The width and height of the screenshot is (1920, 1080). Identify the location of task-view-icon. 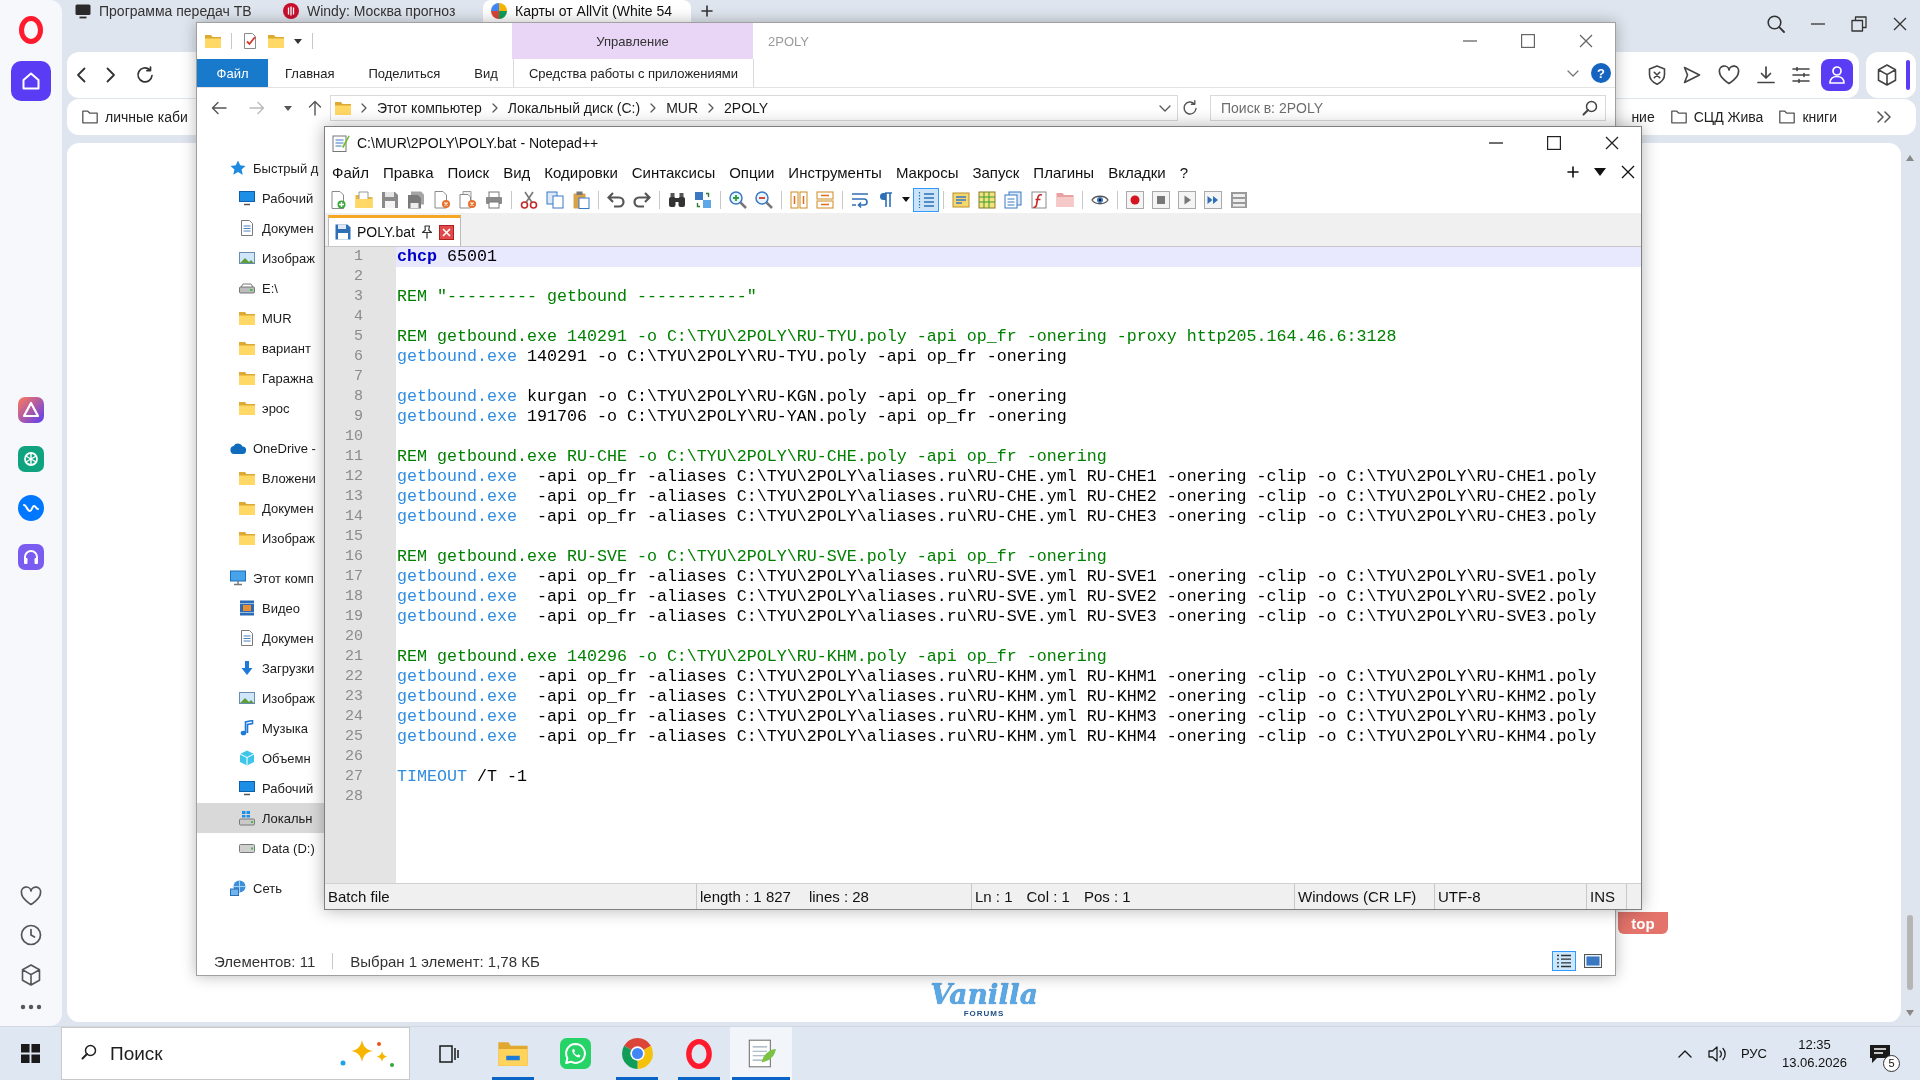
(449, 1053).